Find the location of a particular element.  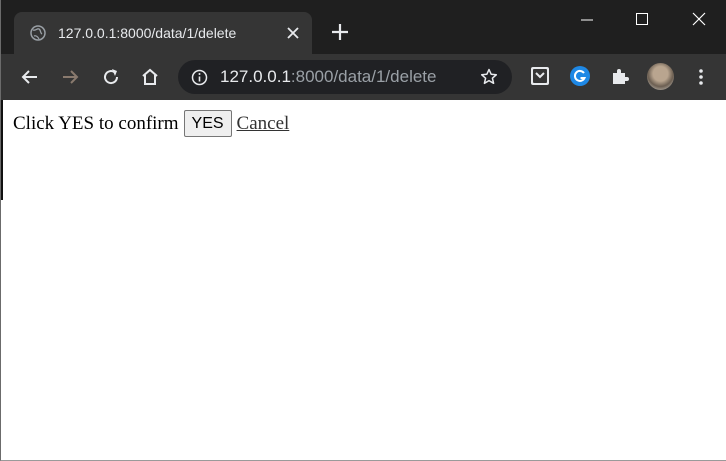

home-icon is located at coordinates (150, 77).